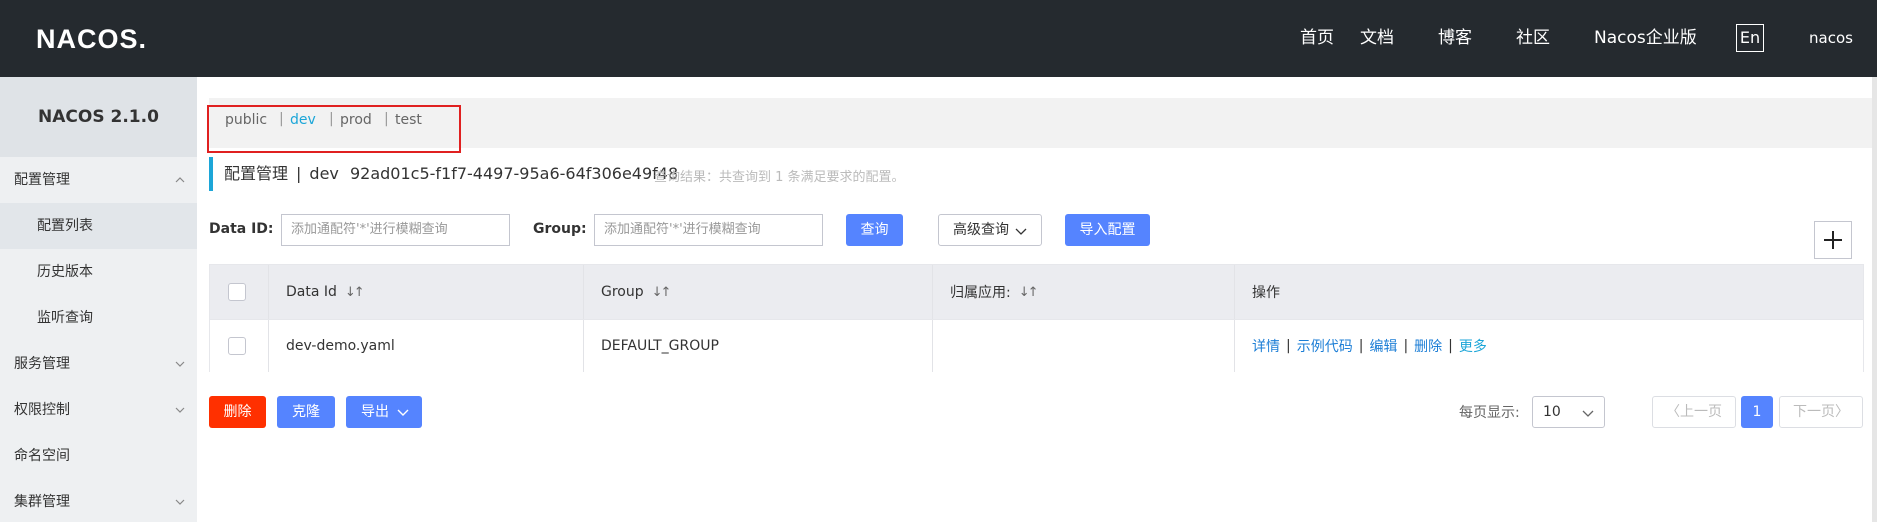 The image size is (1877, 525). I want to click on next-page-label: 下一页, so click(1814, 412).